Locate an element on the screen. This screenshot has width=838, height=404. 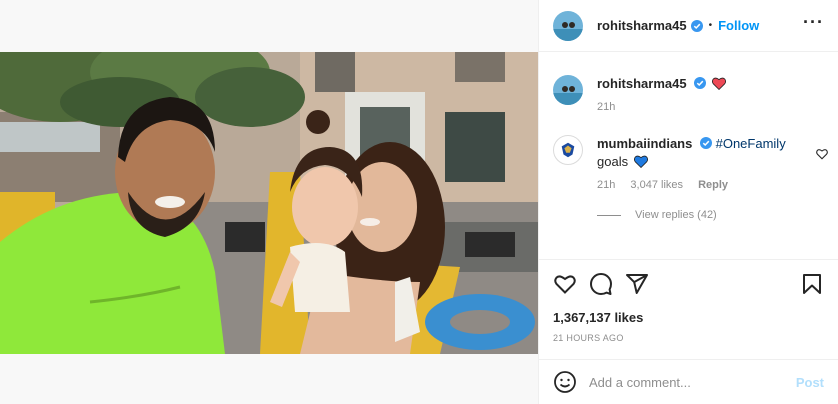
caption-author-avatar is located at coordinates (568, 90).